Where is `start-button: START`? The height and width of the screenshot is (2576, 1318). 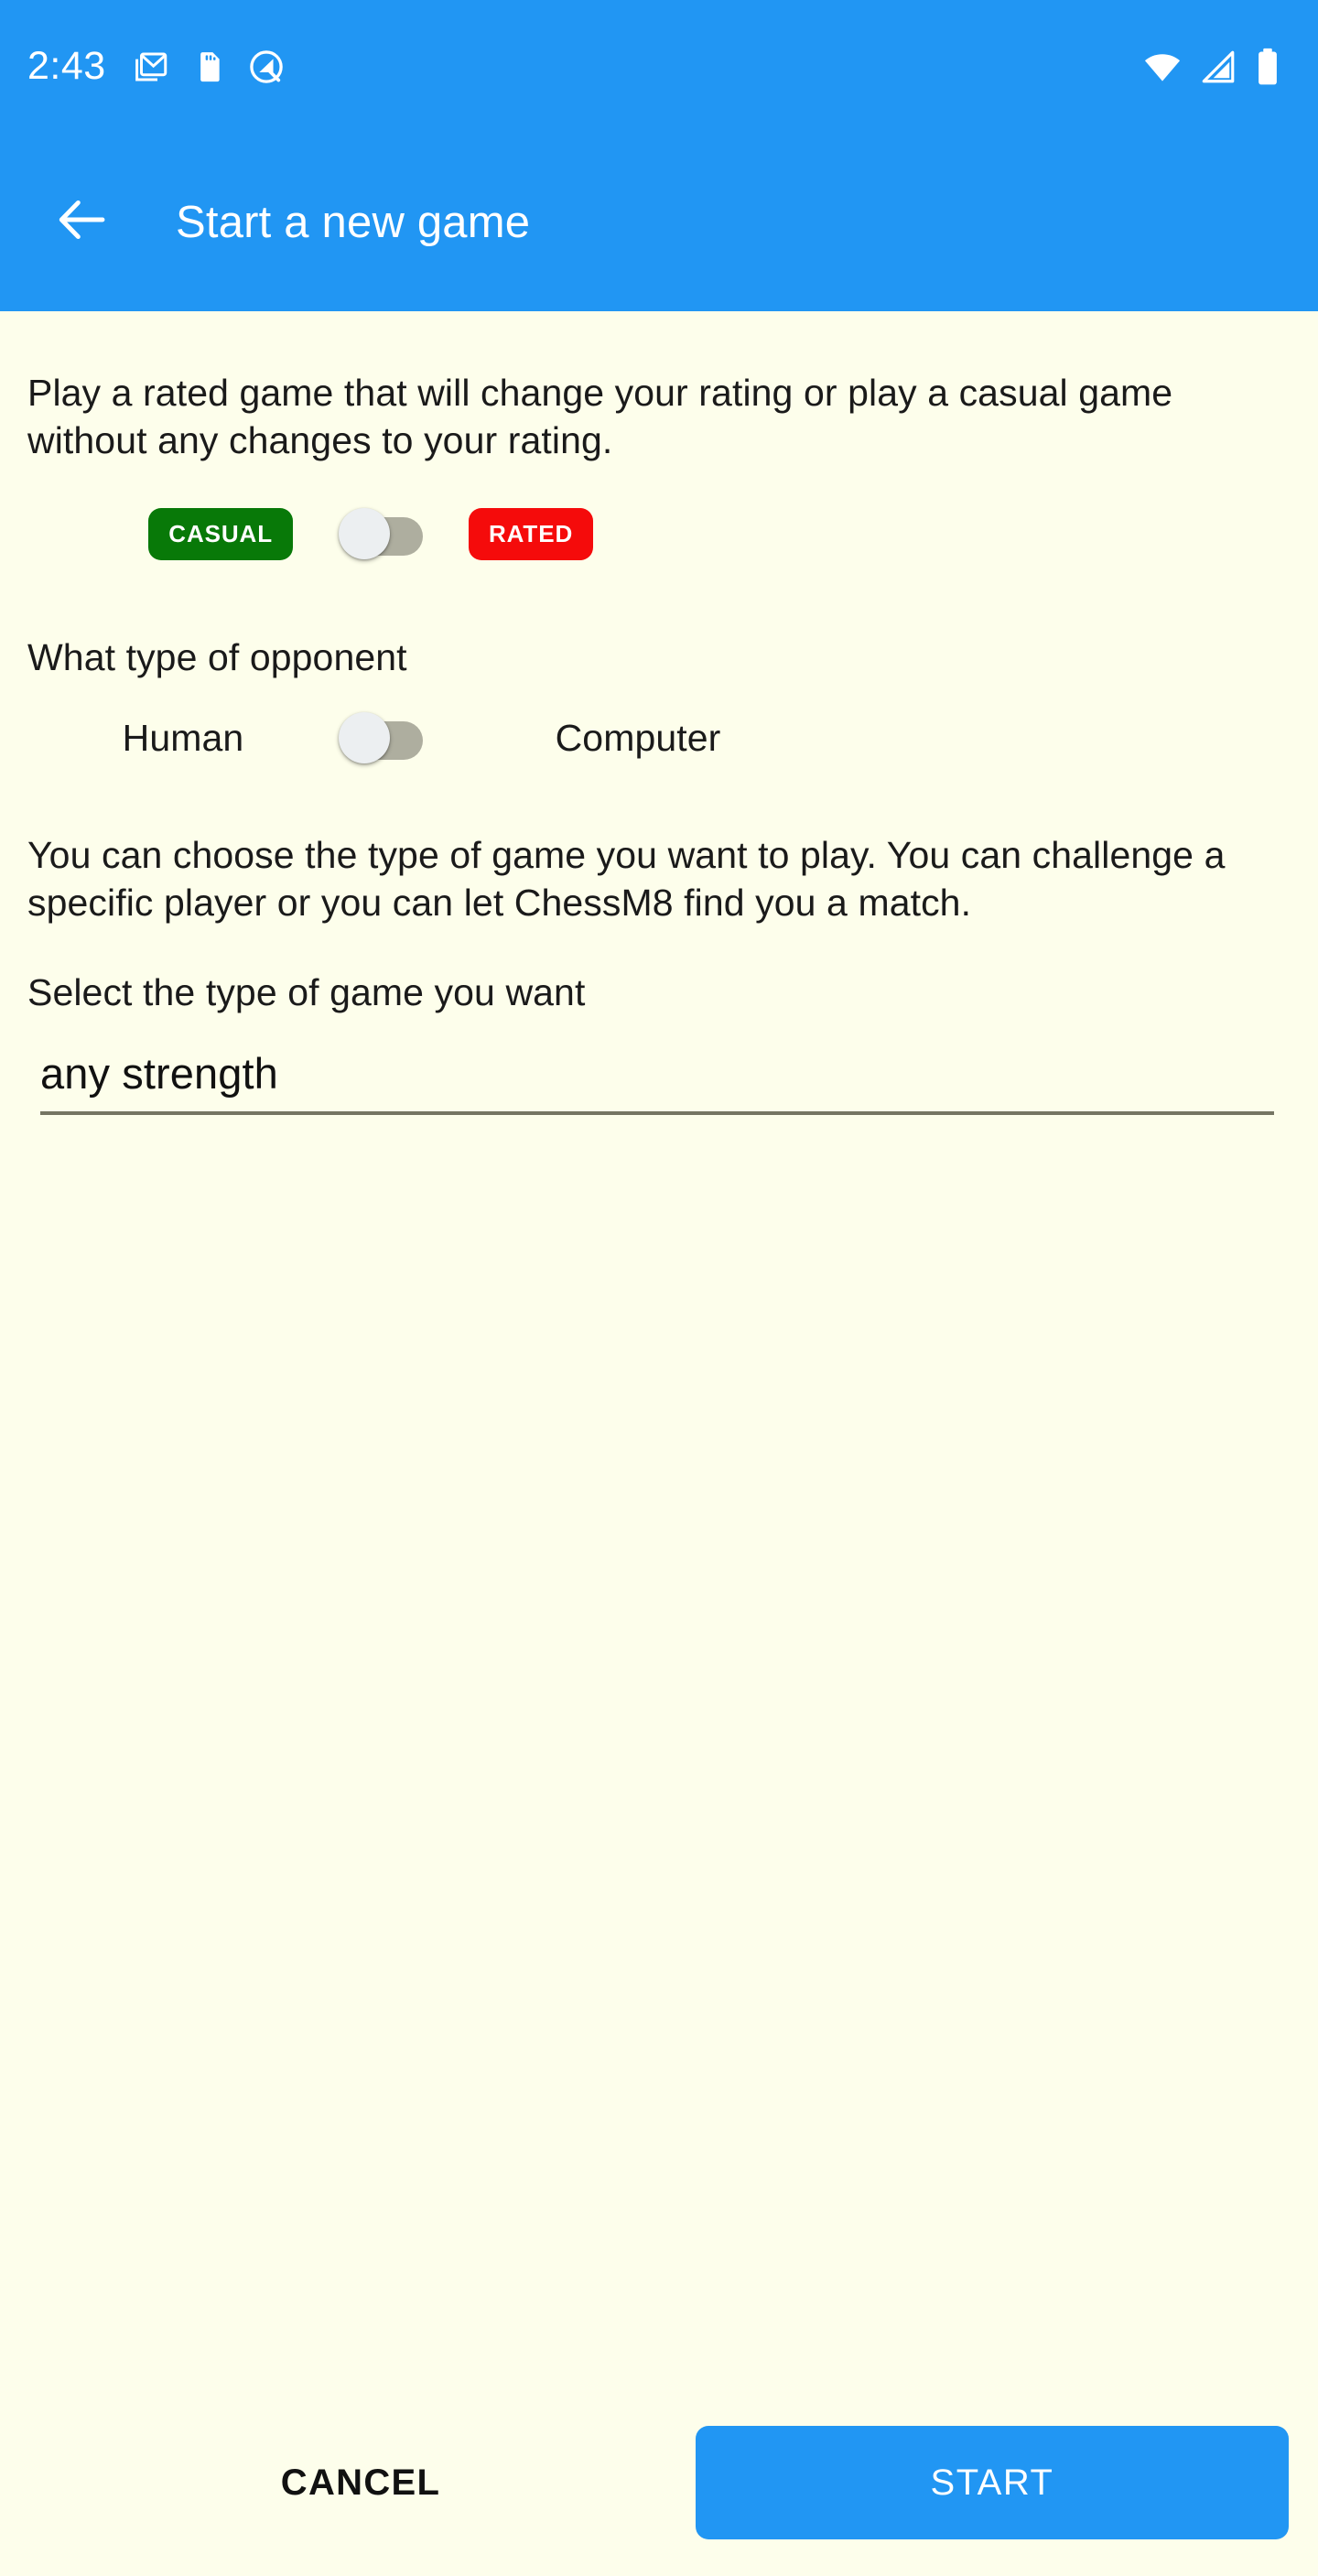
start-button: START is located at coordinates (992, 2483).